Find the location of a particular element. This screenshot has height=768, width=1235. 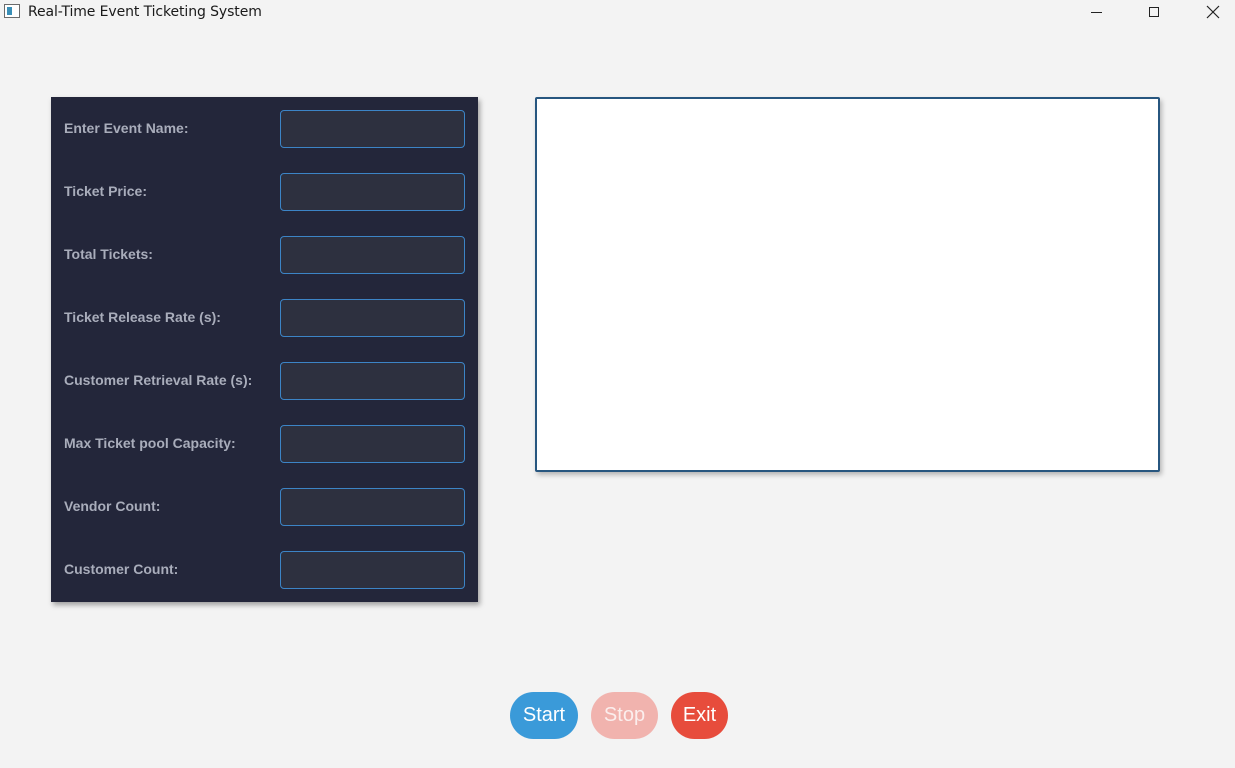

total-tickets-label: Total Tickets: is located at coordinates (108, 254).